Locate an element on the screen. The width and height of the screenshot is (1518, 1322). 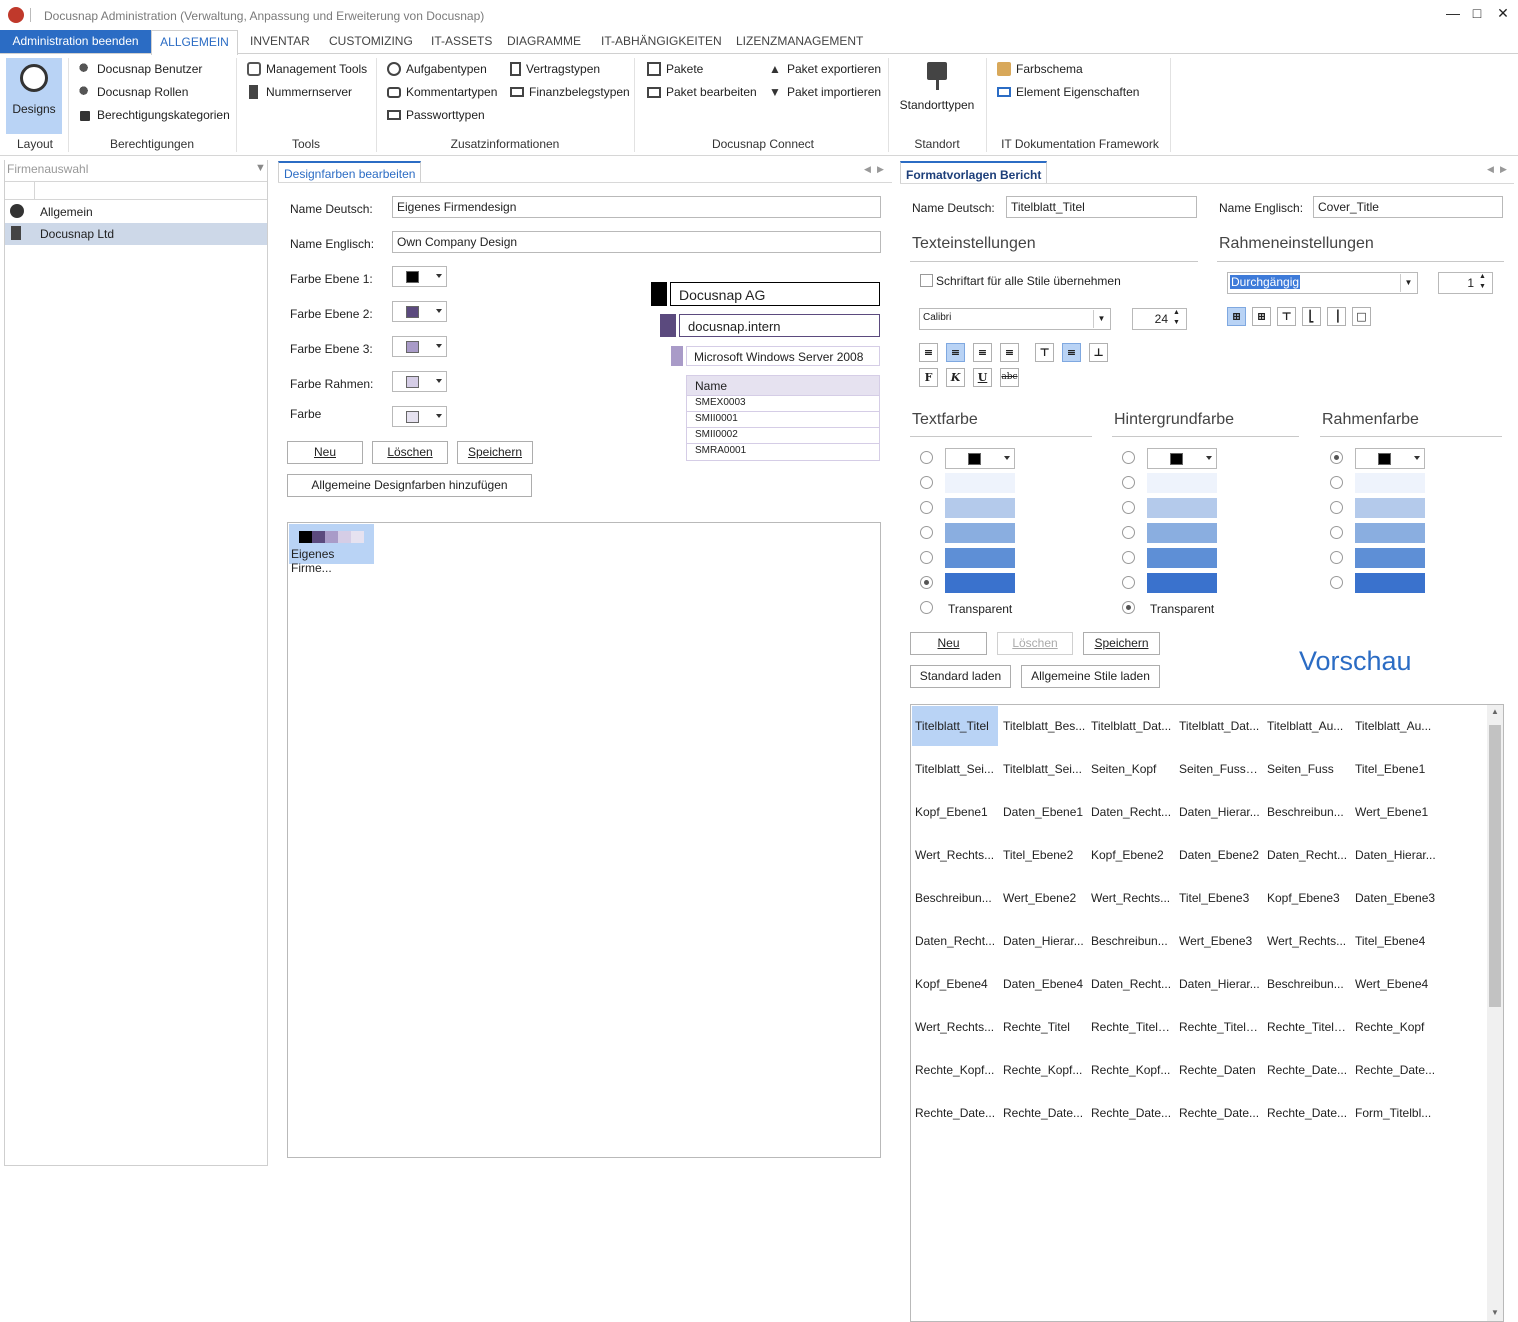
valign-bottom-button: ⊥ is located at coordinates (1098, 352).